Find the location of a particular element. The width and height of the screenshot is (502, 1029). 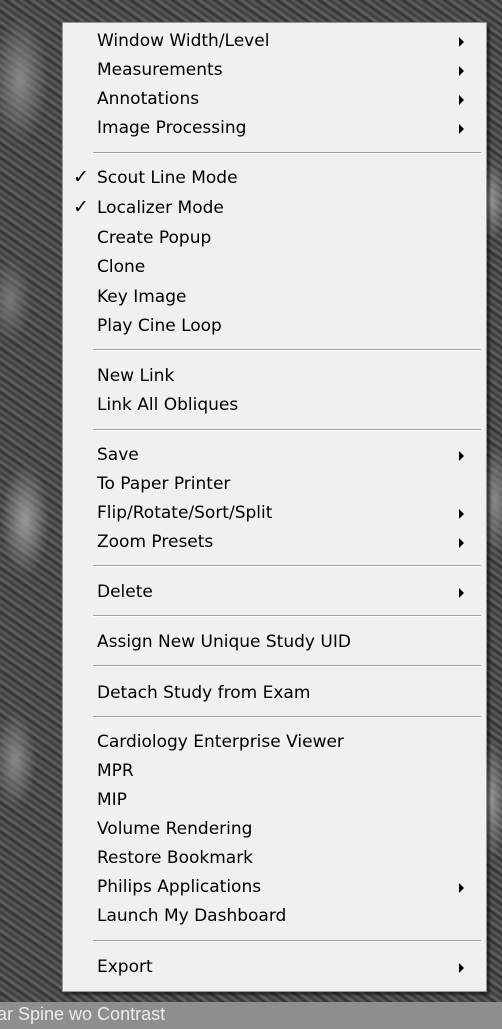

menu-item-localizer-mode: ✓ Localizer Mode is located at coordinates (274, 209).